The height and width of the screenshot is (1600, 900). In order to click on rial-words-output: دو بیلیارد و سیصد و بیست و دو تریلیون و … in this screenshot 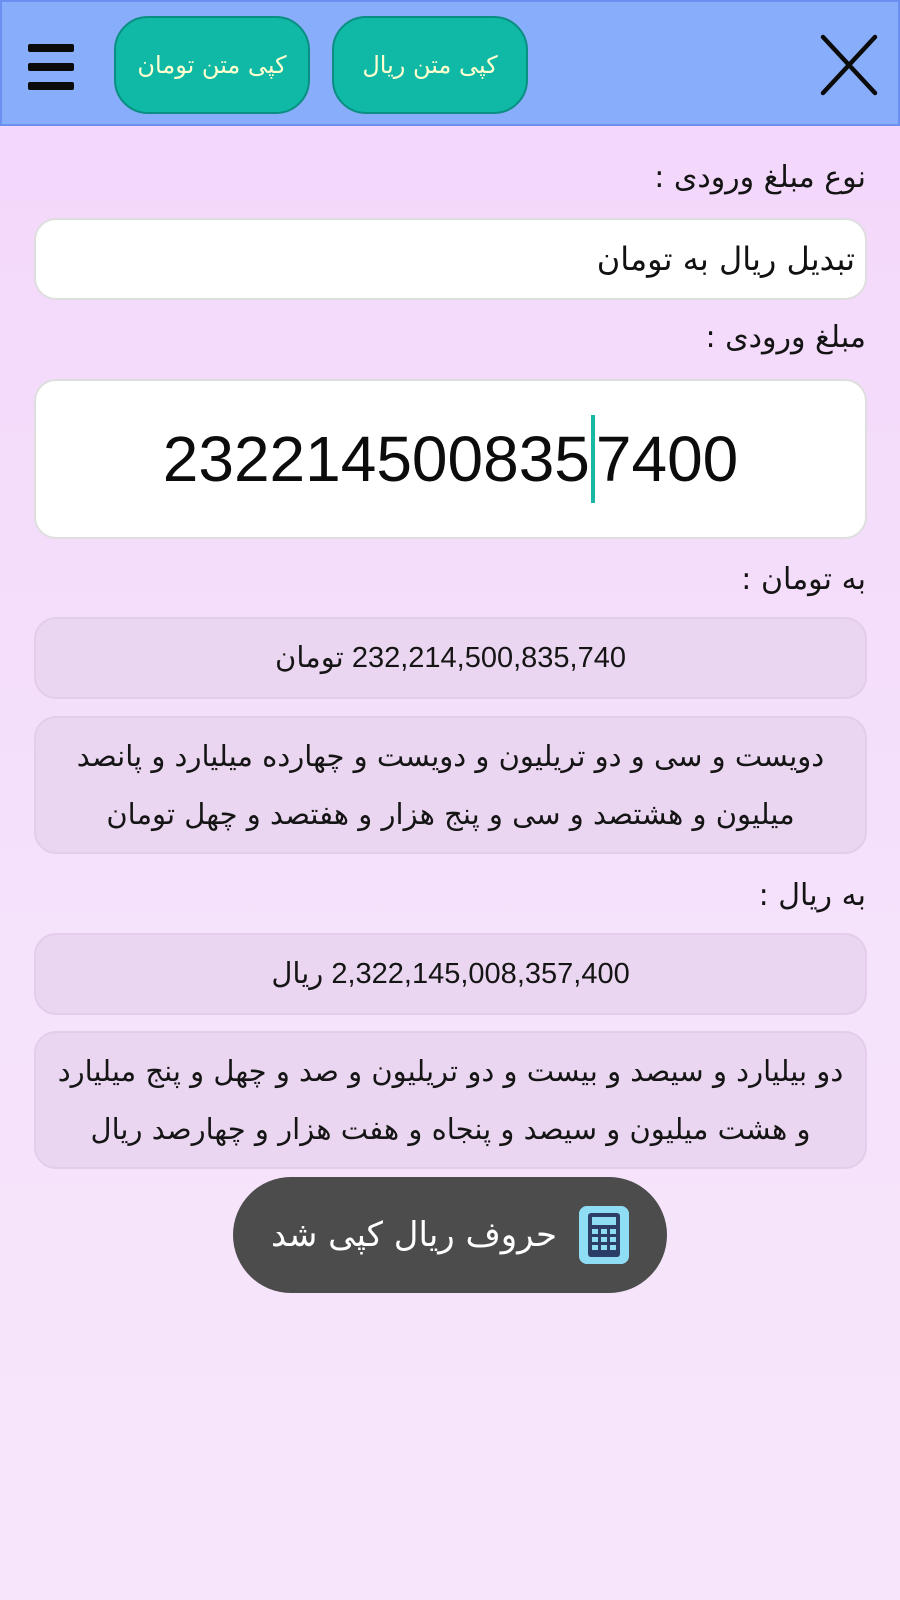, I will do `click(450, 1100)`.